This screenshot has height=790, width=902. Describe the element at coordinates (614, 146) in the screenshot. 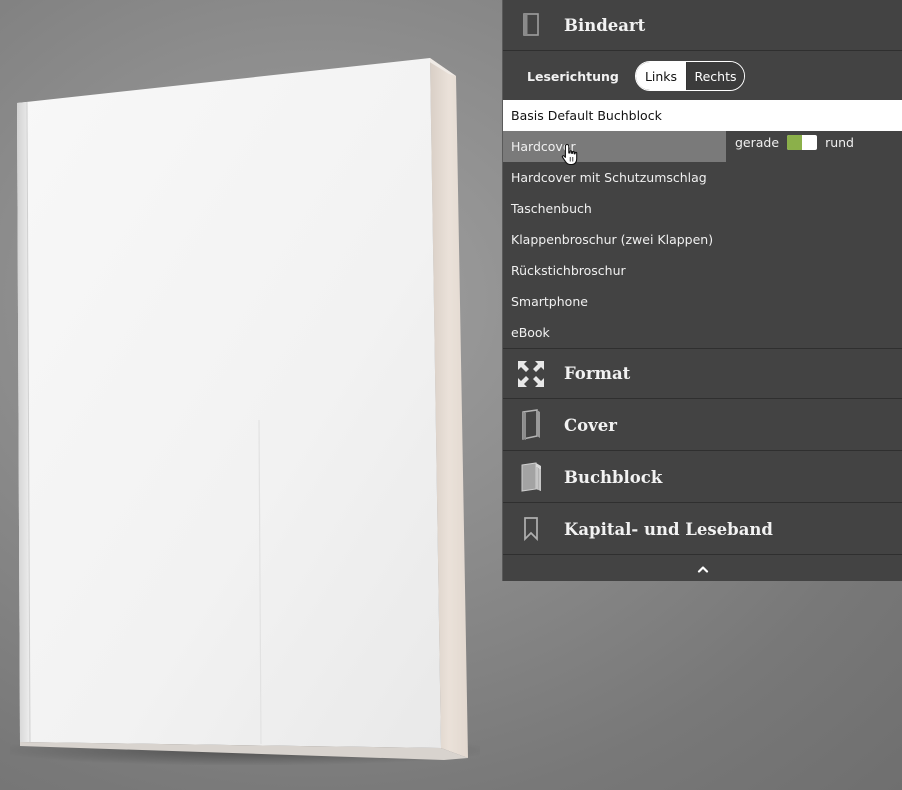

I see `binding-option-hardcover: Hardcover` at that location.